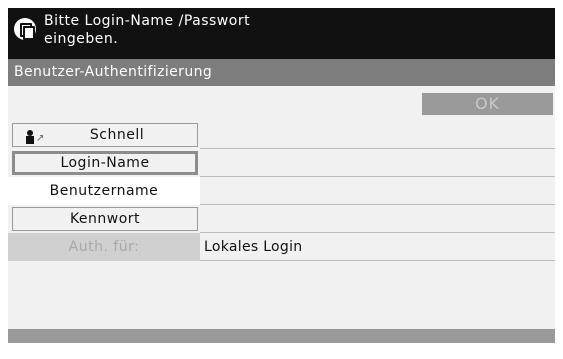 This screenshot has width=563, height=359. What do you see at coordinates (281, 219) in the screenshot?
I see `row-password: Kennwort` at bounding box center [281, 219].